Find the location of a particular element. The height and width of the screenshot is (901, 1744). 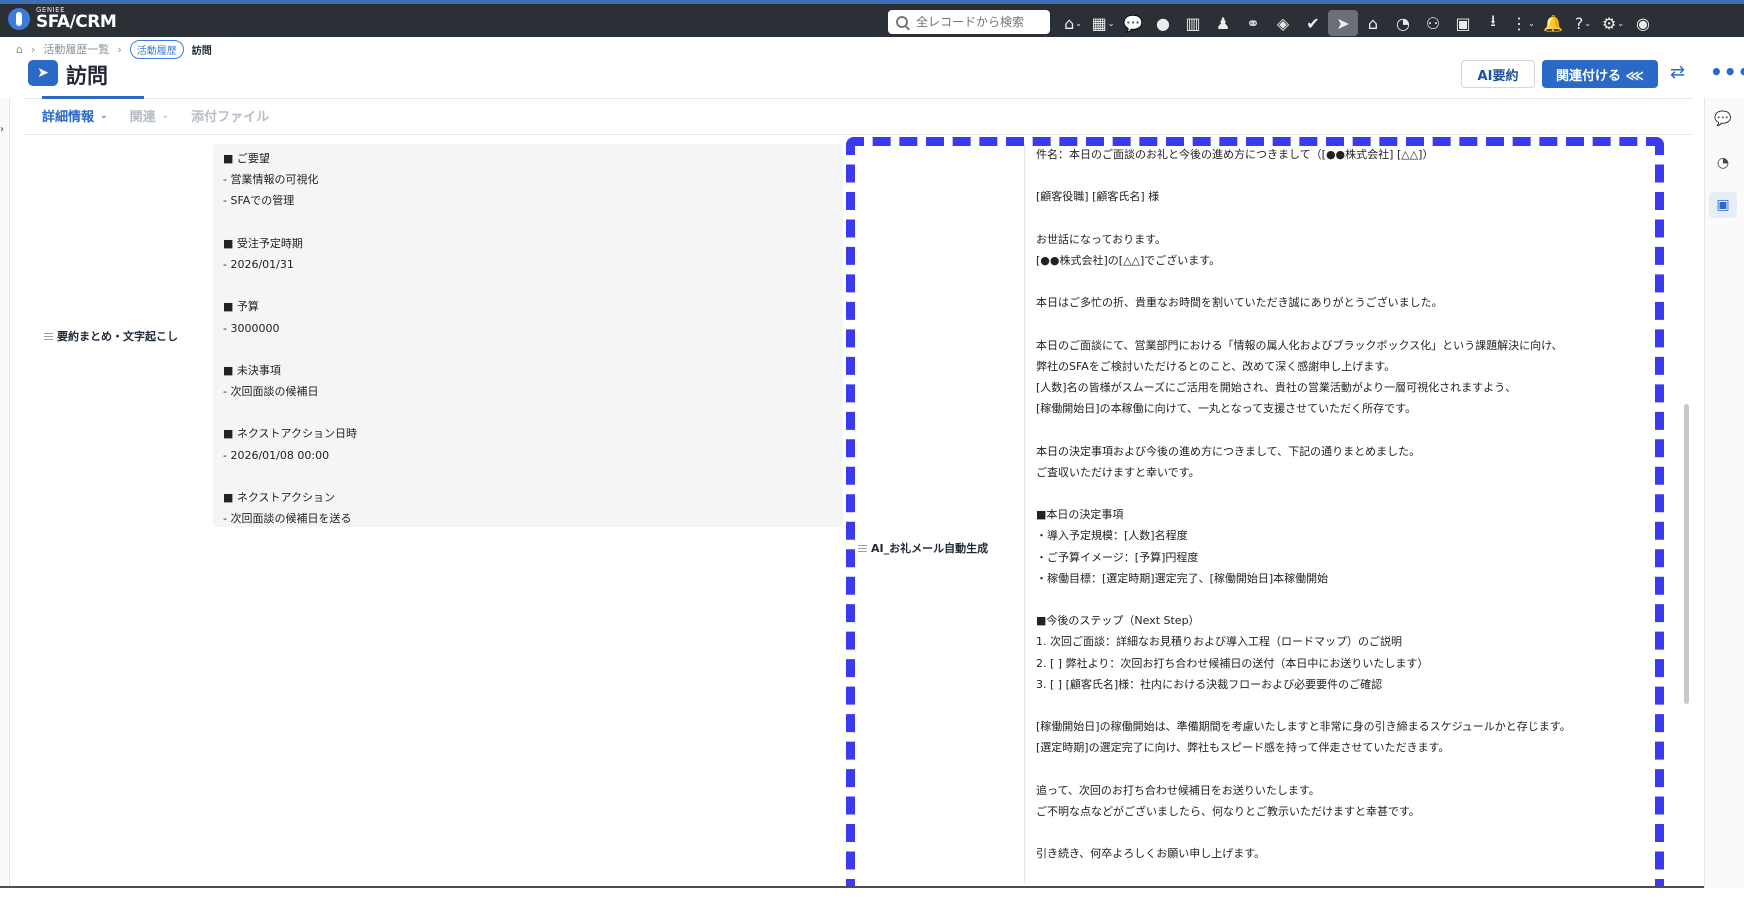

store-icon: ⌂ is located at coordinates (1373, 23).